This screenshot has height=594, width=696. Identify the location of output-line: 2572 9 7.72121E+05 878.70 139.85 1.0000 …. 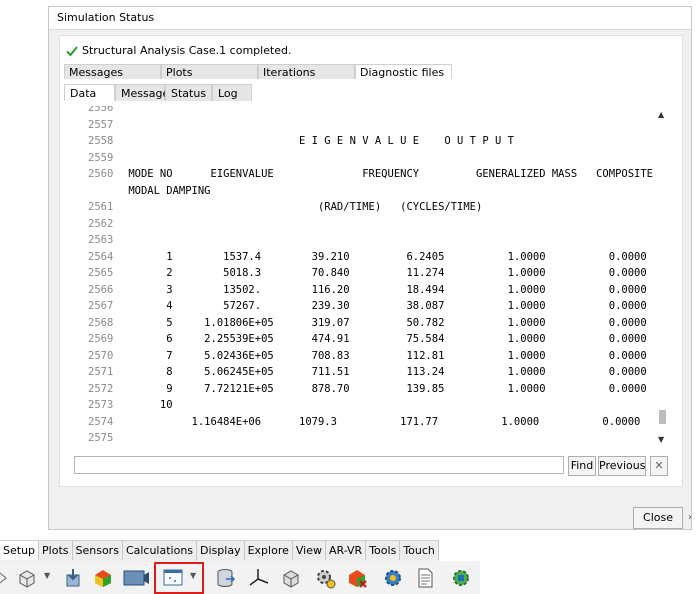
(365, 389).